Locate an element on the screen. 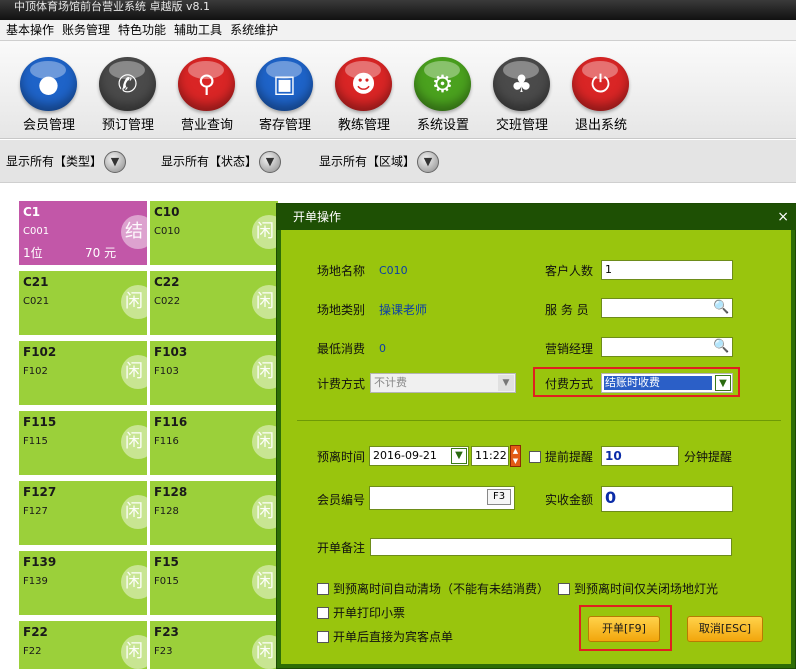 The height and width of the screenshot is (669, 796). venue-tile: C22 C022 闲 is located at coordinates (214, 303).